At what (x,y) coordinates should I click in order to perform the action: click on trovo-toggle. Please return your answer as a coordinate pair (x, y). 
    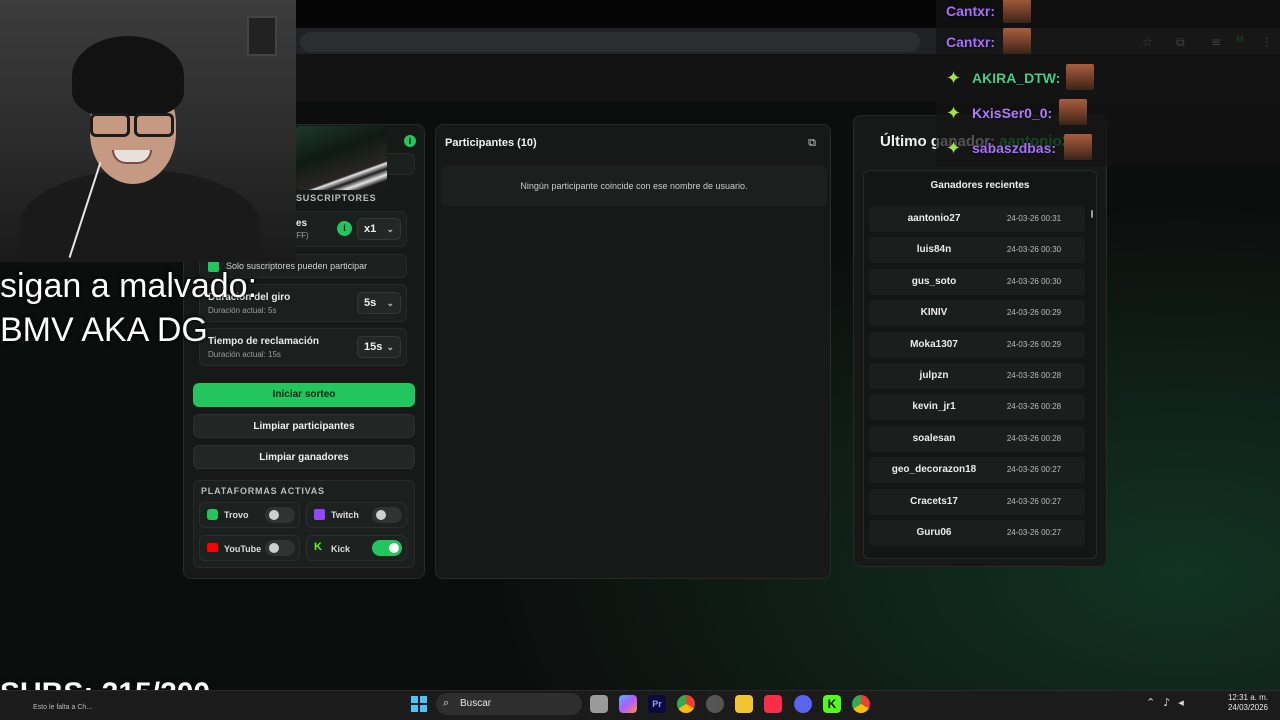
    Looking at the image, I should click on (280, 515).